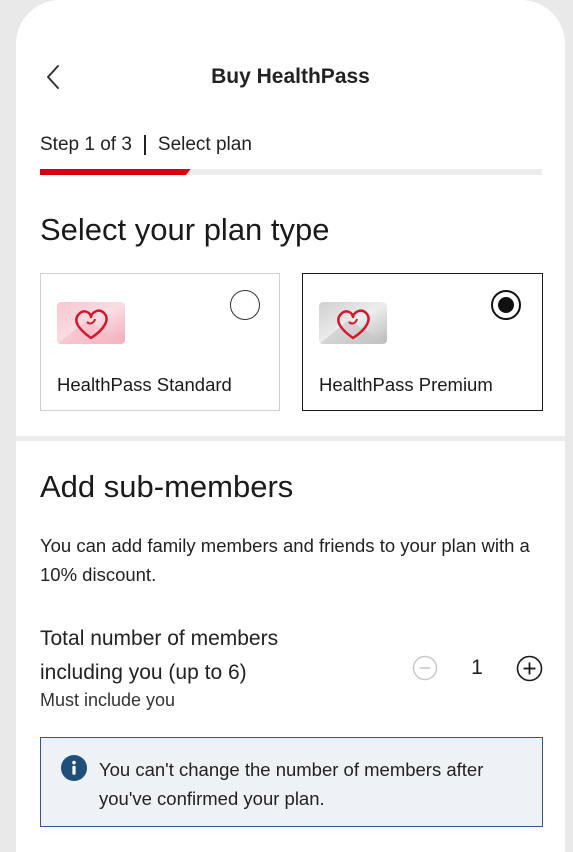 Image resolution: width=573 pixels, height=852 pixels. Describe the element at coordinates (185, 229) in the screenshot. I see `plan-section-title: Select your plan type` at that location.